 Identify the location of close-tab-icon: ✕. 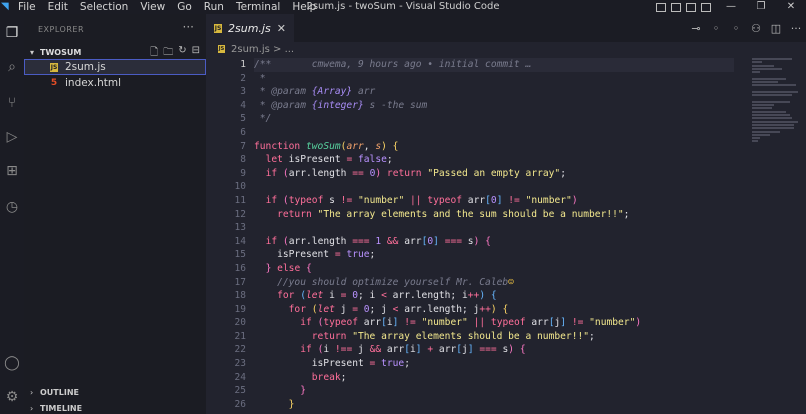
(281, 28).